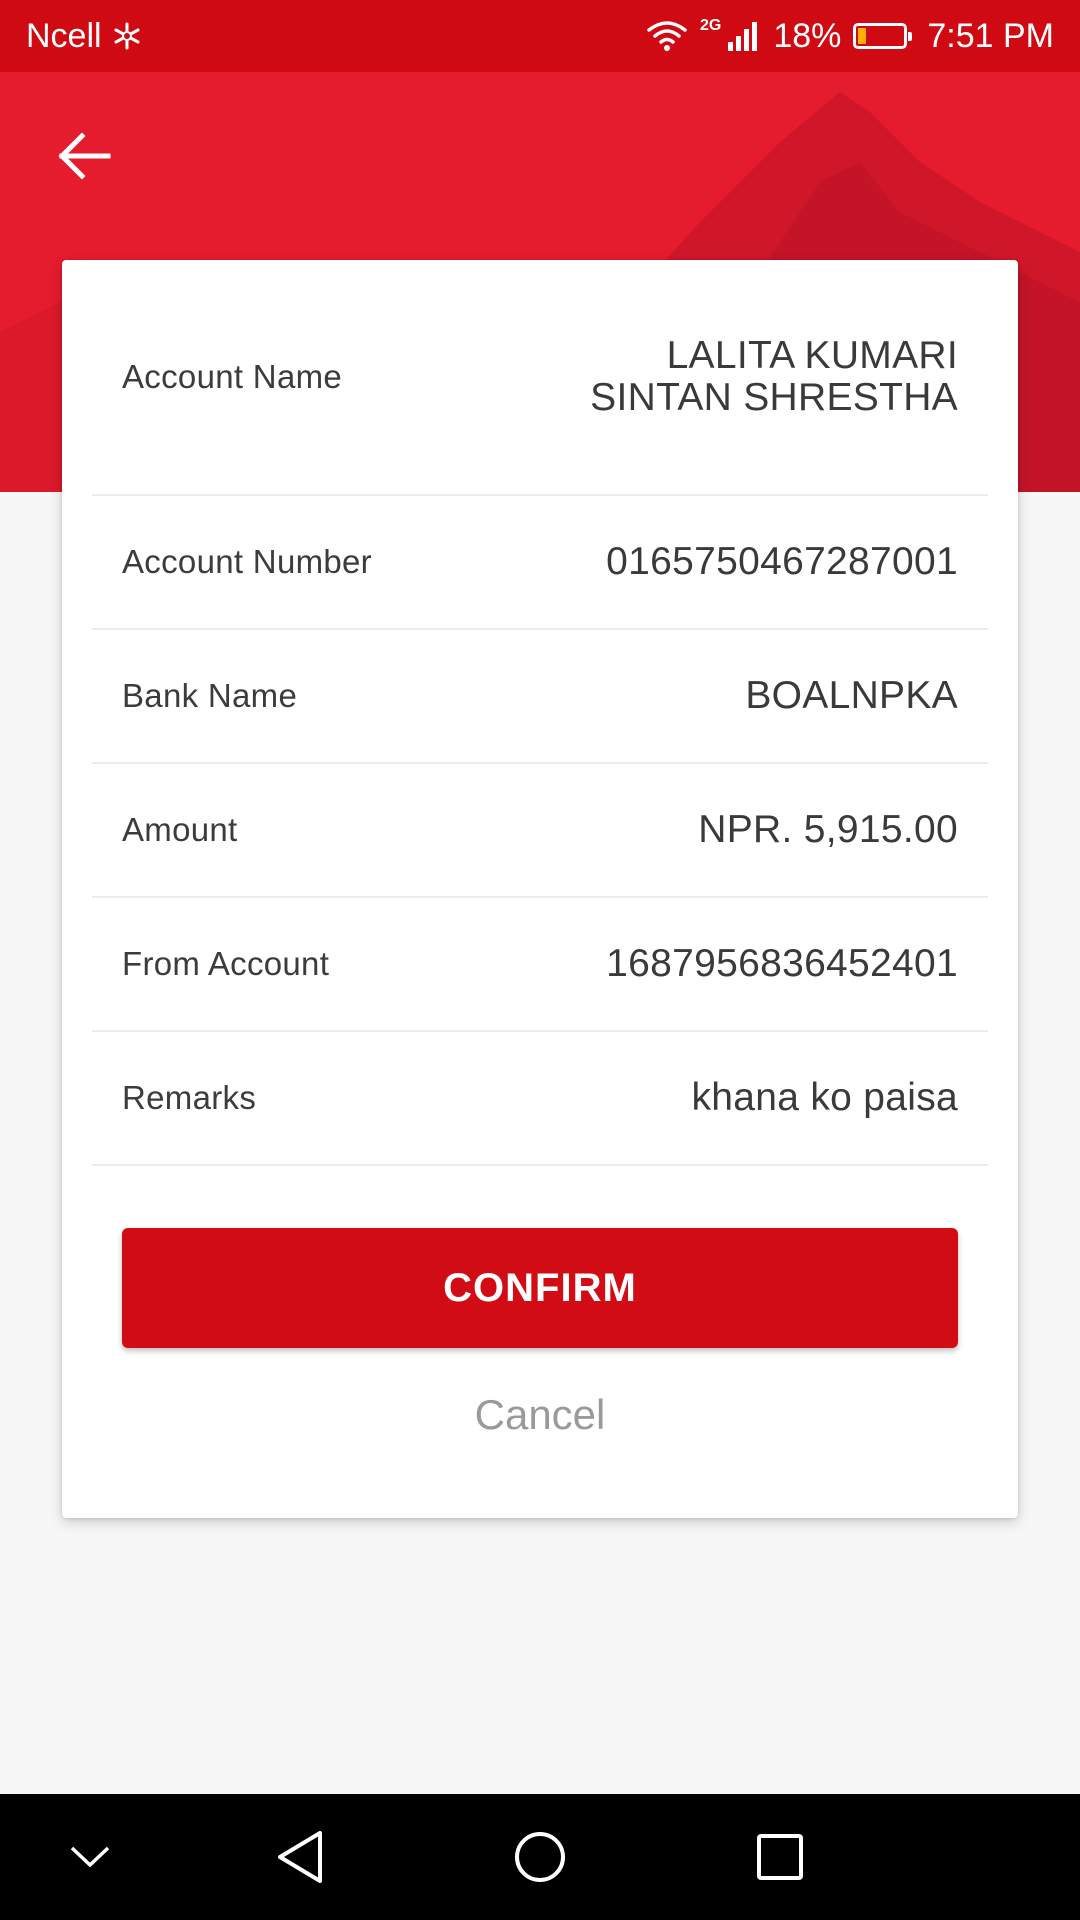  I want to click on battery-level, so click(862, 36).